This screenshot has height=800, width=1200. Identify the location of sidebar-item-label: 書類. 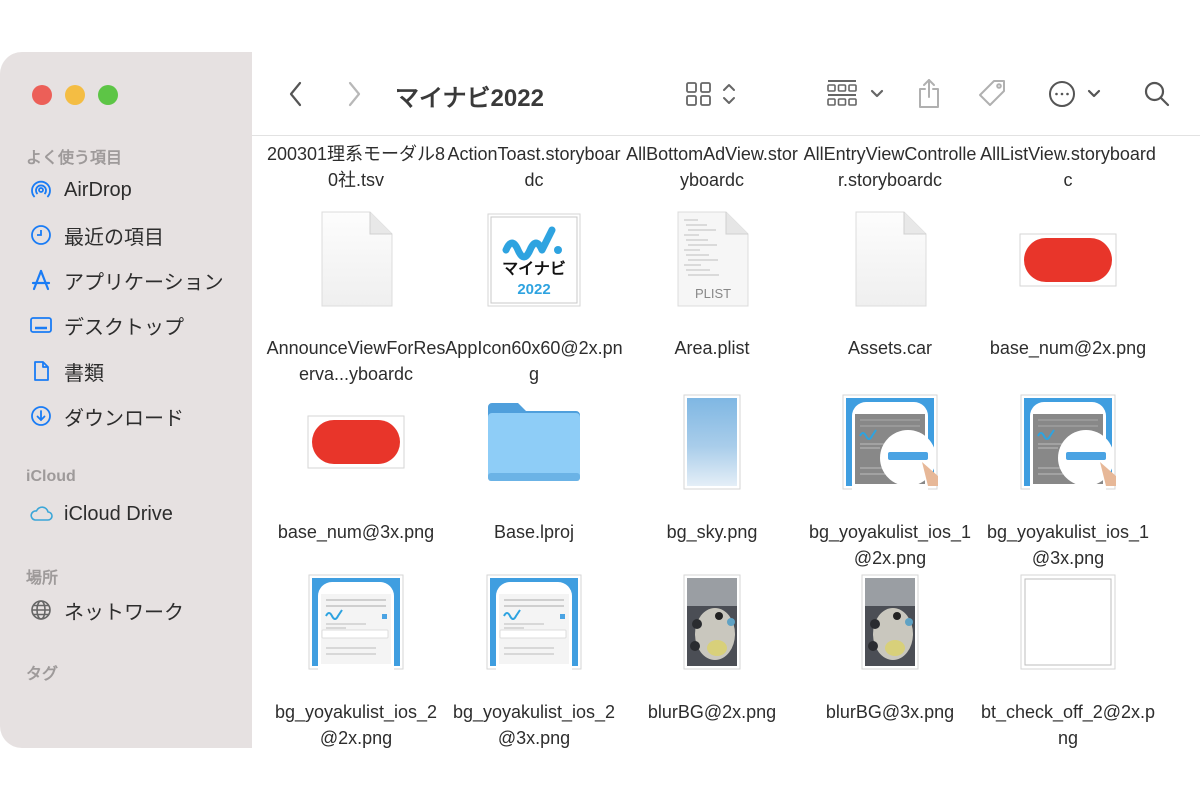
(84, 373).